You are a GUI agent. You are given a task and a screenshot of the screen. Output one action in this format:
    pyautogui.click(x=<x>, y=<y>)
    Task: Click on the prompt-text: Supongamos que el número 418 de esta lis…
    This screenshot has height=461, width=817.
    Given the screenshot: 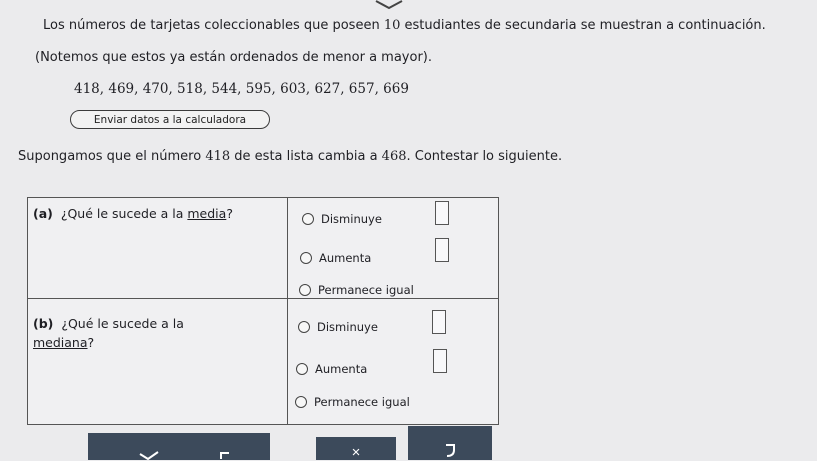 What is the action you would take?
    pyautogui.click(x=290, y=156)
    